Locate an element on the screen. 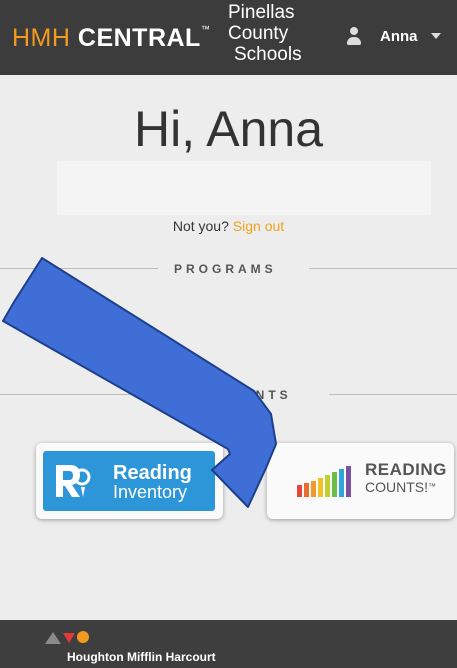  assessments-divider: ASSESSMENTS is located at coordinates (228, 395).